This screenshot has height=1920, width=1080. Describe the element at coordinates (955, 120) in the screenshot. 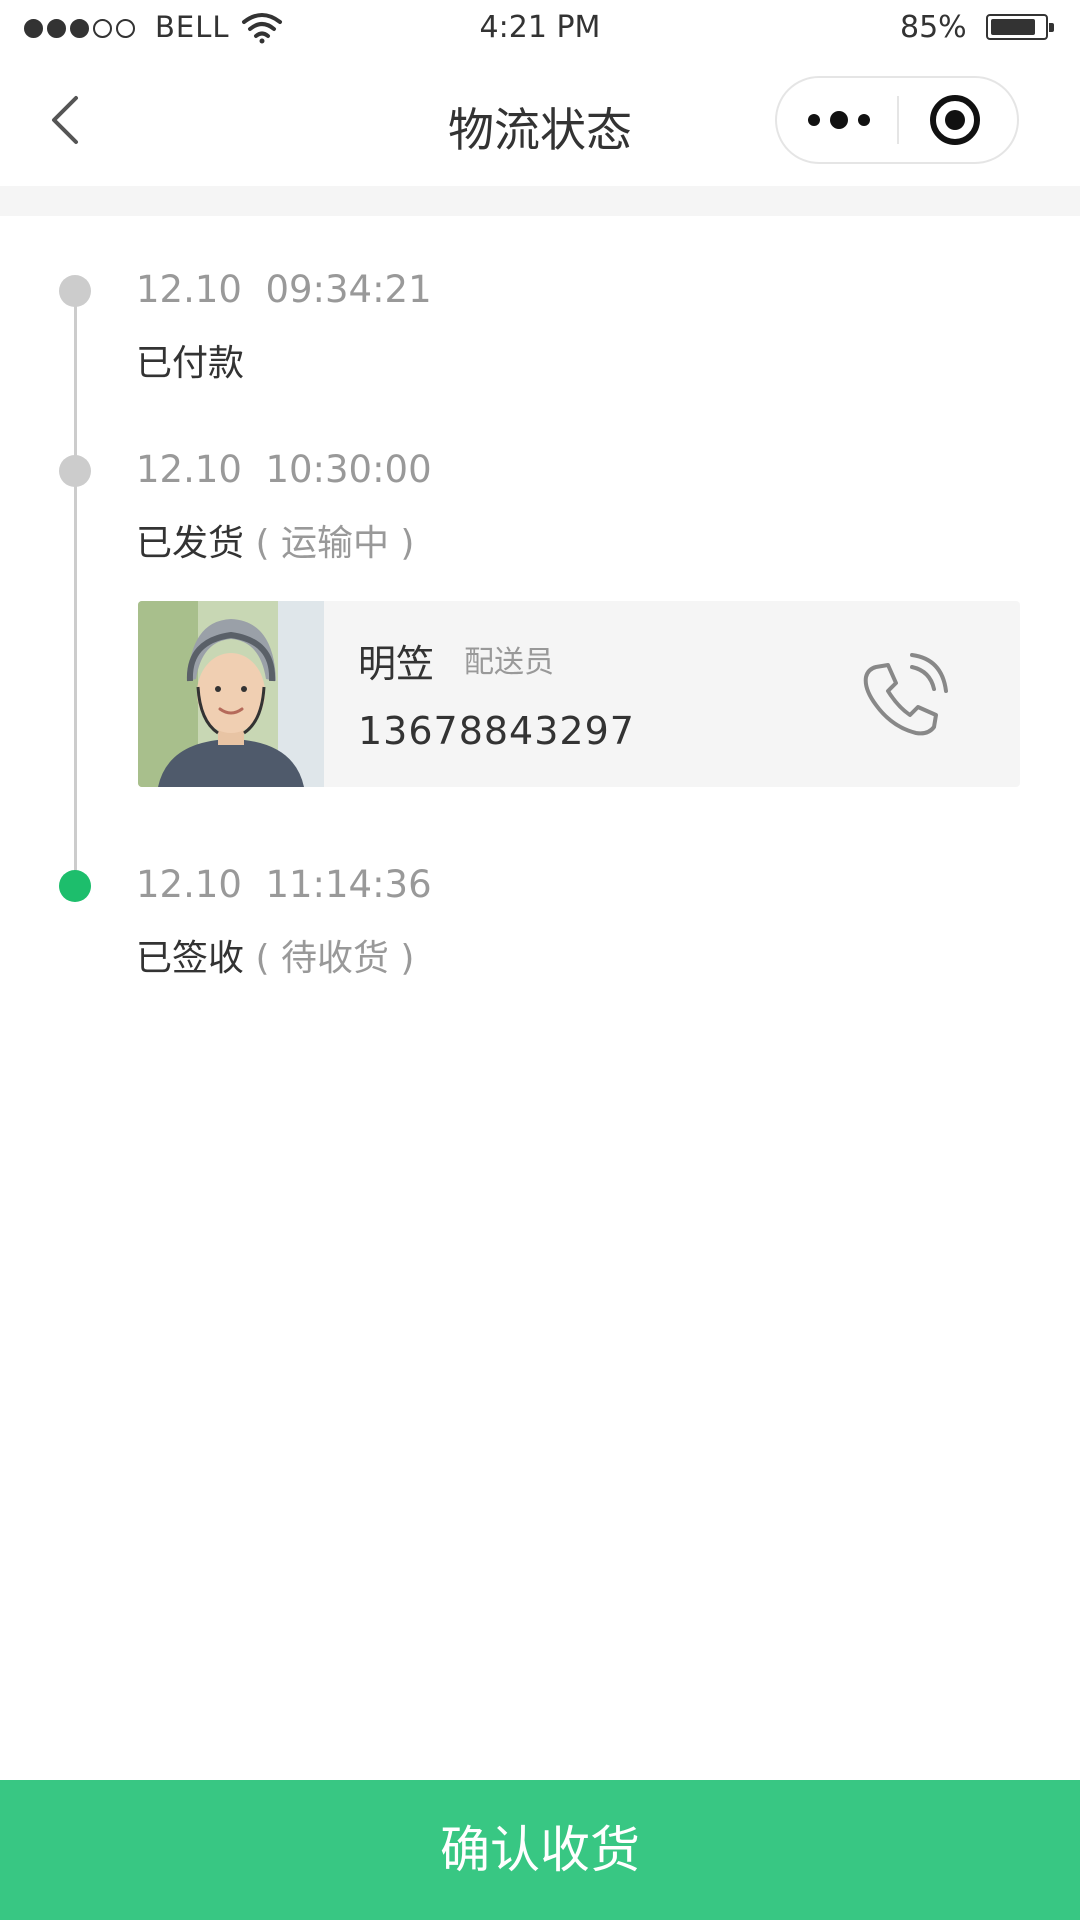

I see `target-circle-icon` at that location.